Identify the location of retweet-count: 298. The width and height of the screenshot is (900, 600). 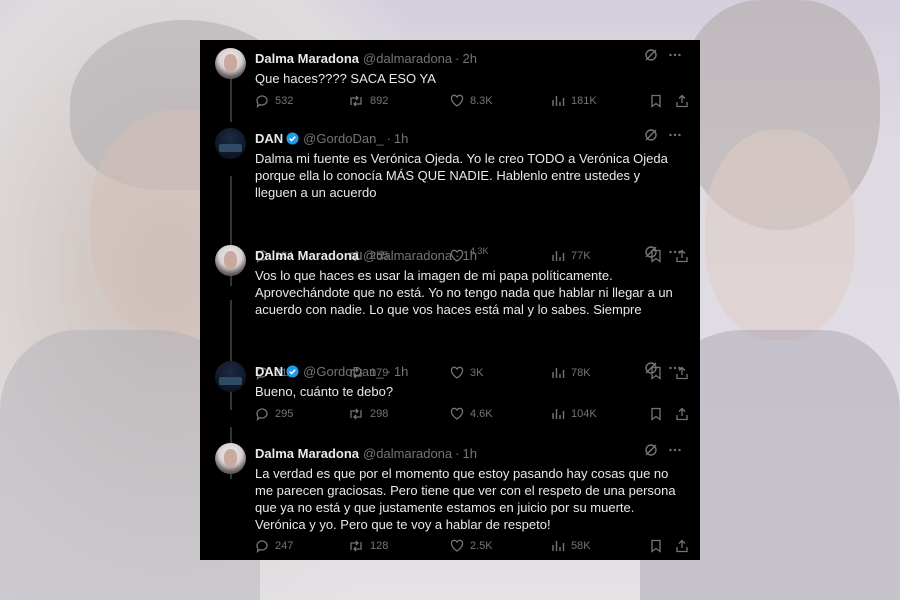
(379, 414).